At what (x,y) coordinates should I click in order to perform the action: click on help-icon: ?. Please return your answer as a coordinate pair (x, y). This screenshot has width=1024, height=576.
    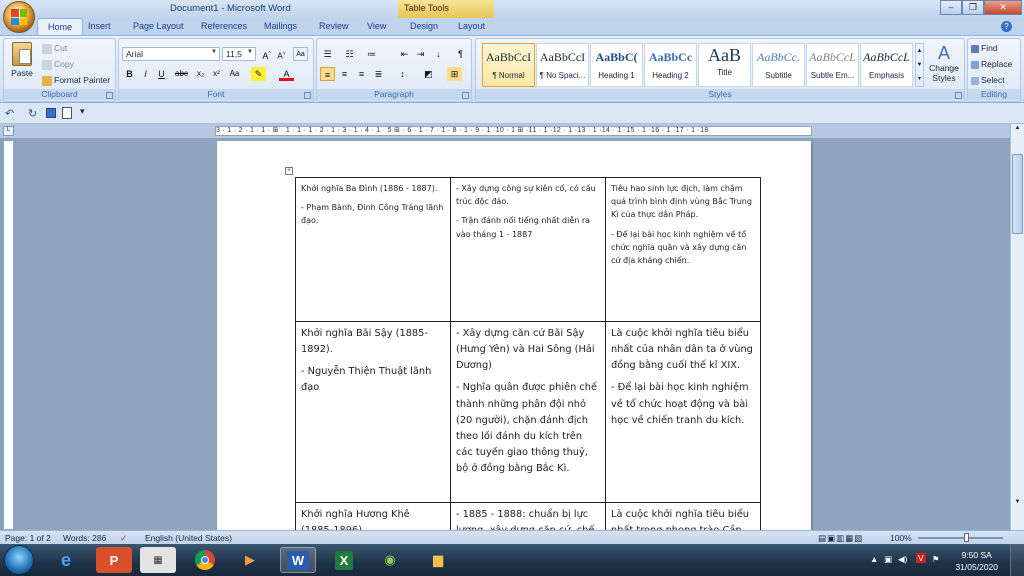
    Looking at the image, I should click on (1006, 26).